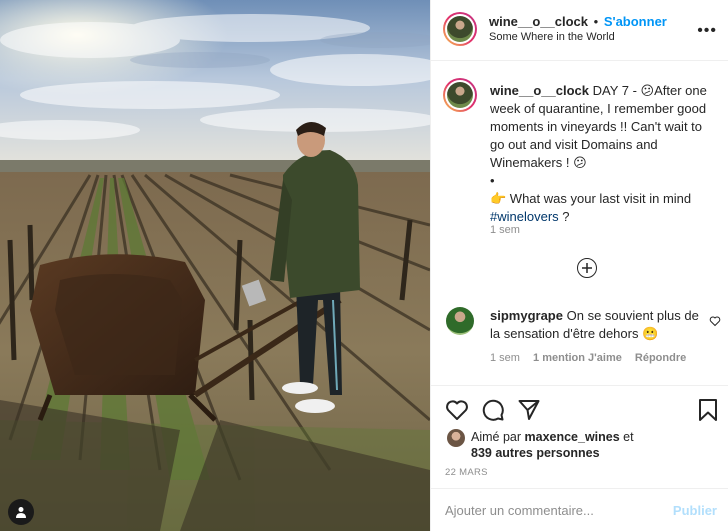 This screenshot has height=531, width=728. I want to click on comment-input, so click(545, 510).